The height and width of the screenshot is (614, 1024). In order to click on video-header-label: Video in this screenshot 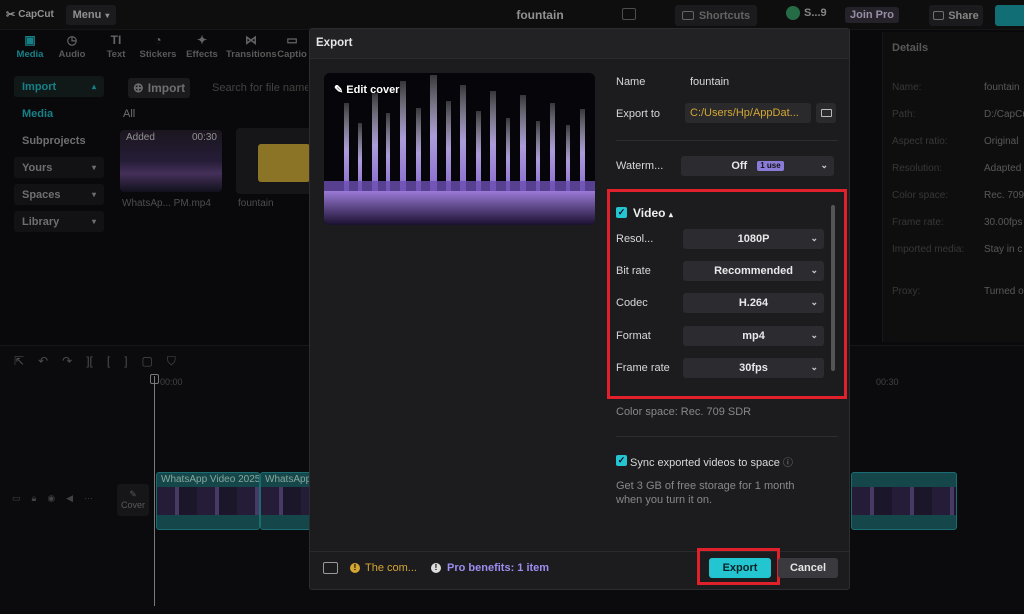, I will do `click(649, 213)`.